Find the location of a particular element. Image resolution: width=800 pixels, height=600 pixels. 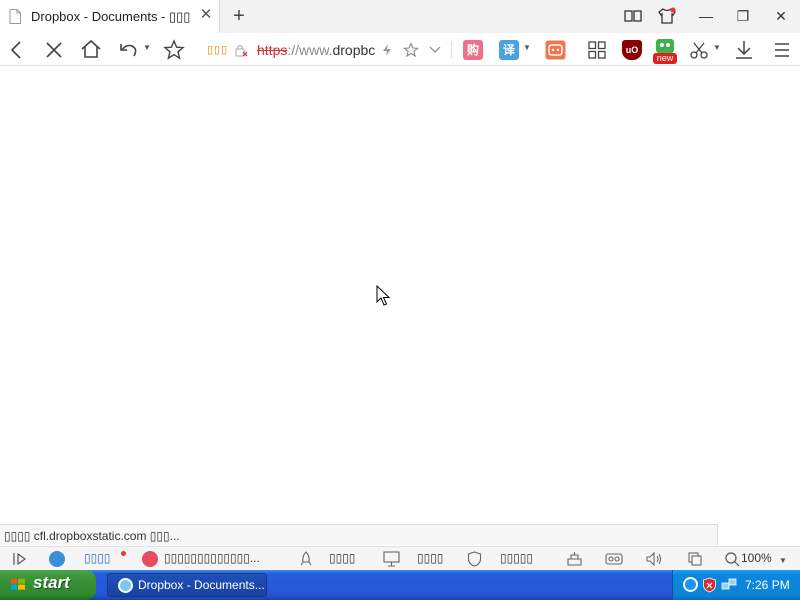

tab-title: Dropbox - Documents - ▯▯▯▯ is located at coordinates (111, 16).